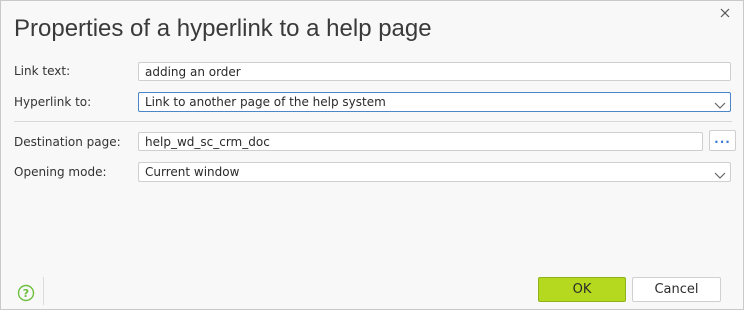 The height and width of the screenshot is (312, 746). I want to click on dialog-title: Properties of a hyperlink to a help page, so click(223, 28).